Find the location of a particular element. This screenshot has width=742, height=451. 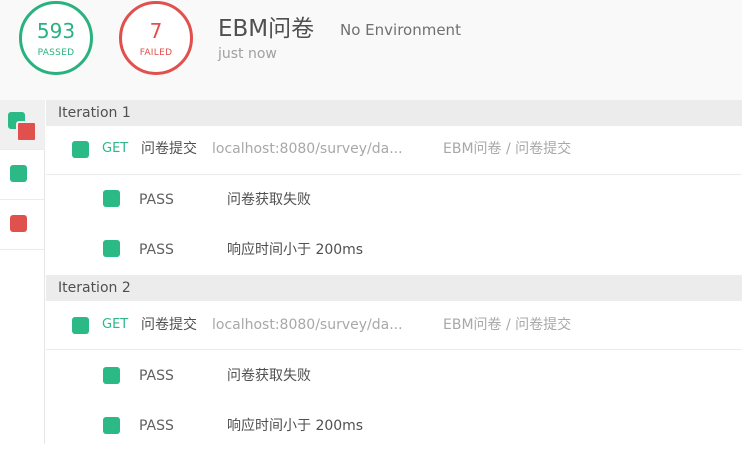

filter-failed-button is located at coordinates (22, 225).